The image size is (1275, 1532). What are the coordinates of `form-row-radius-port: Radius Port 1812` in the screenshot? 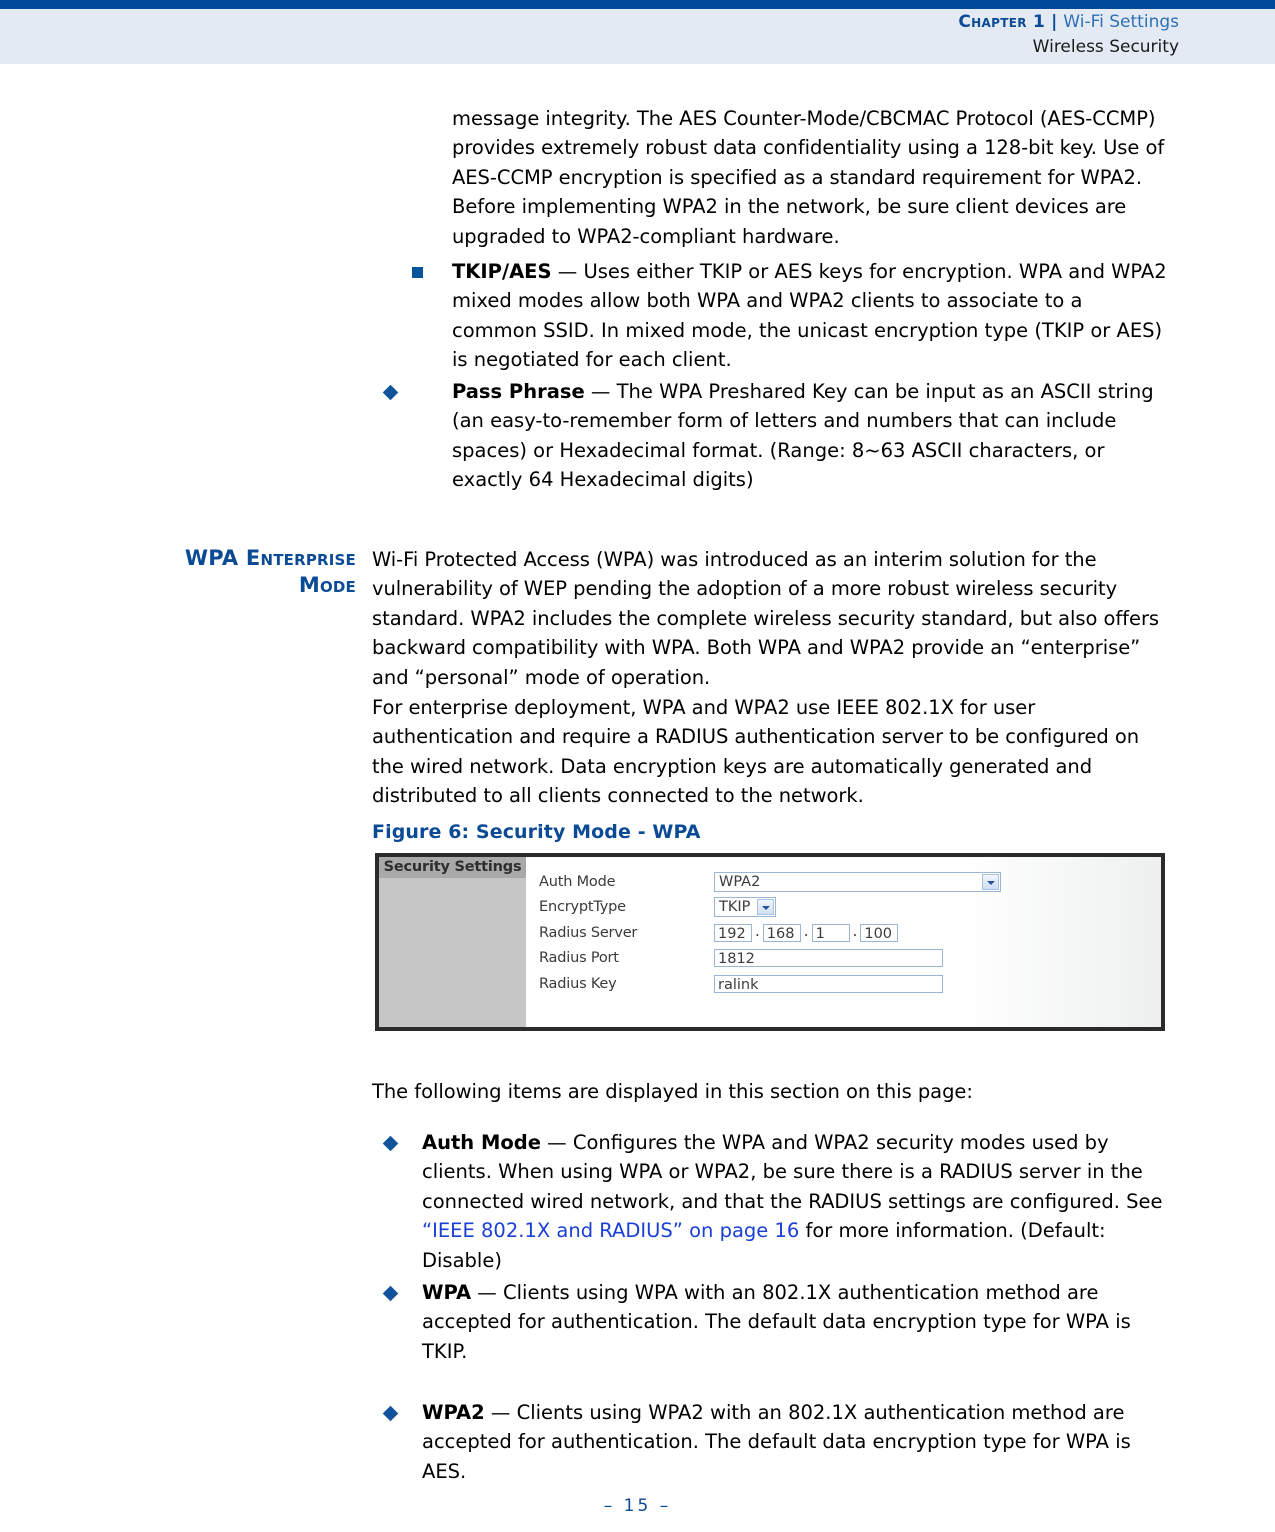 It's located at (849, 959).